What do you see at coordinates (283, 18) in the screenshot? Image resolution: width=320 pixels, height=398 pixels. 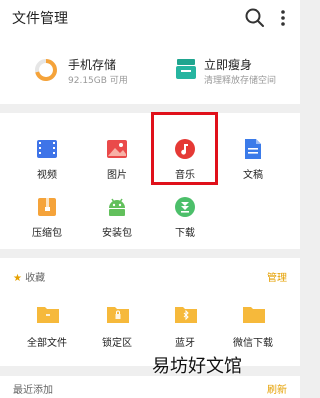 I see `more-options-icon` at bounding box center [283, 18].